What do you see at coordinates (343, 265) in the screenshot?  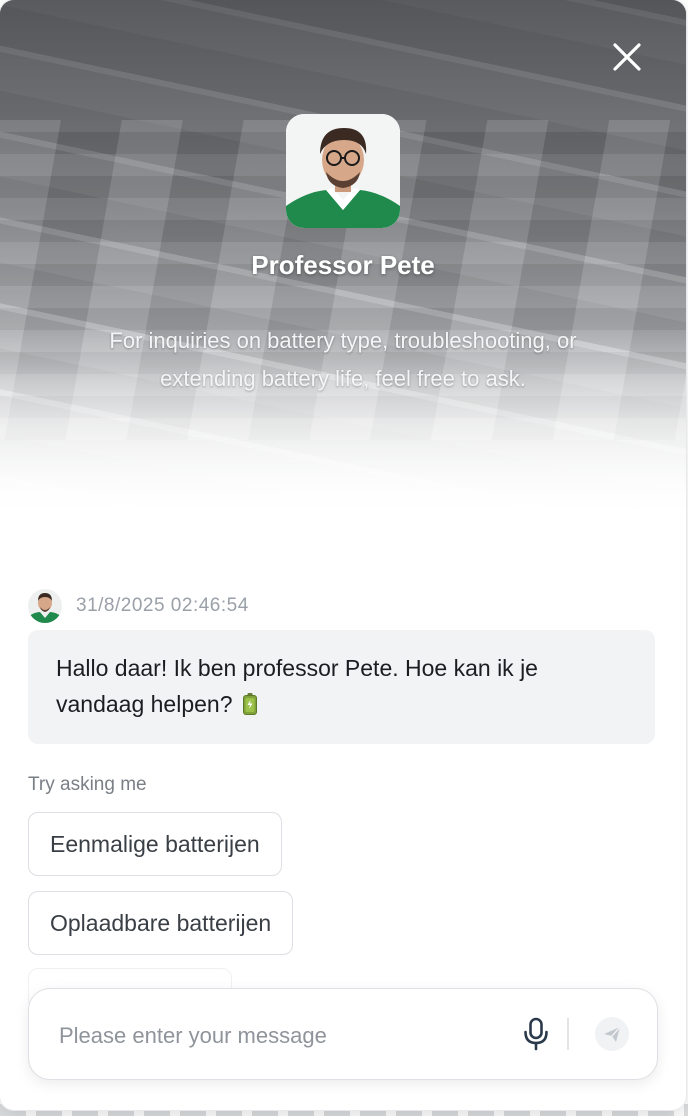 I see `agent-name: Professor Pete` at bounding box center [343, 265].